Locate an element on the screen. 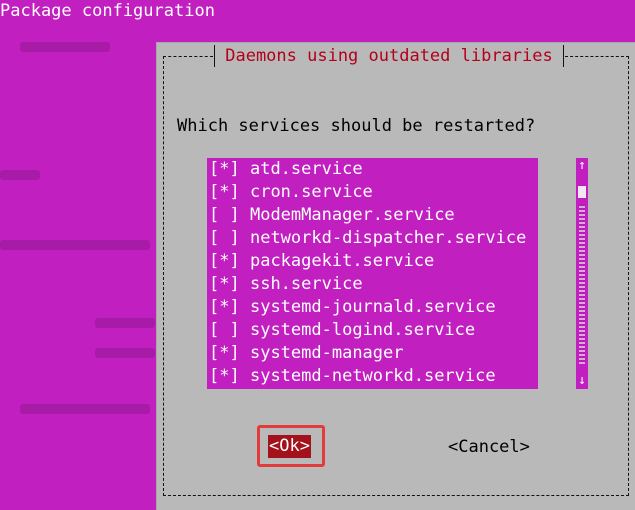 Image resolution: width=635 pixels, height=510 pixels. service-item: [ ] networkd-dispatcher.service is located at coordinates (372, 238).